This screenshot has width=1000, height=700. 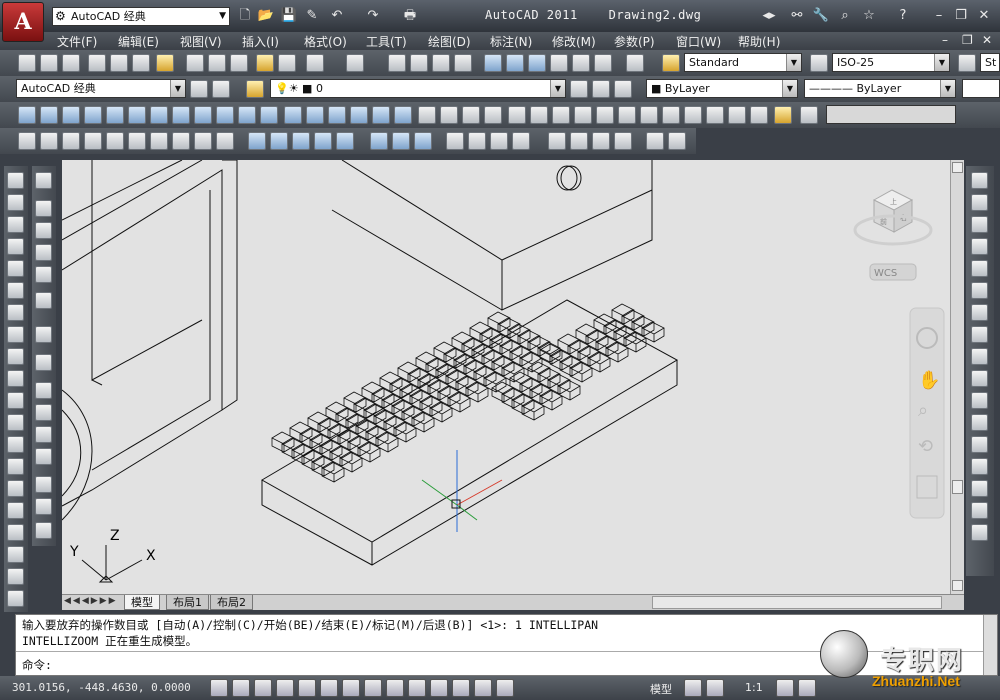 I want to click on copy-faces-icon, so click(x=159, y=141).